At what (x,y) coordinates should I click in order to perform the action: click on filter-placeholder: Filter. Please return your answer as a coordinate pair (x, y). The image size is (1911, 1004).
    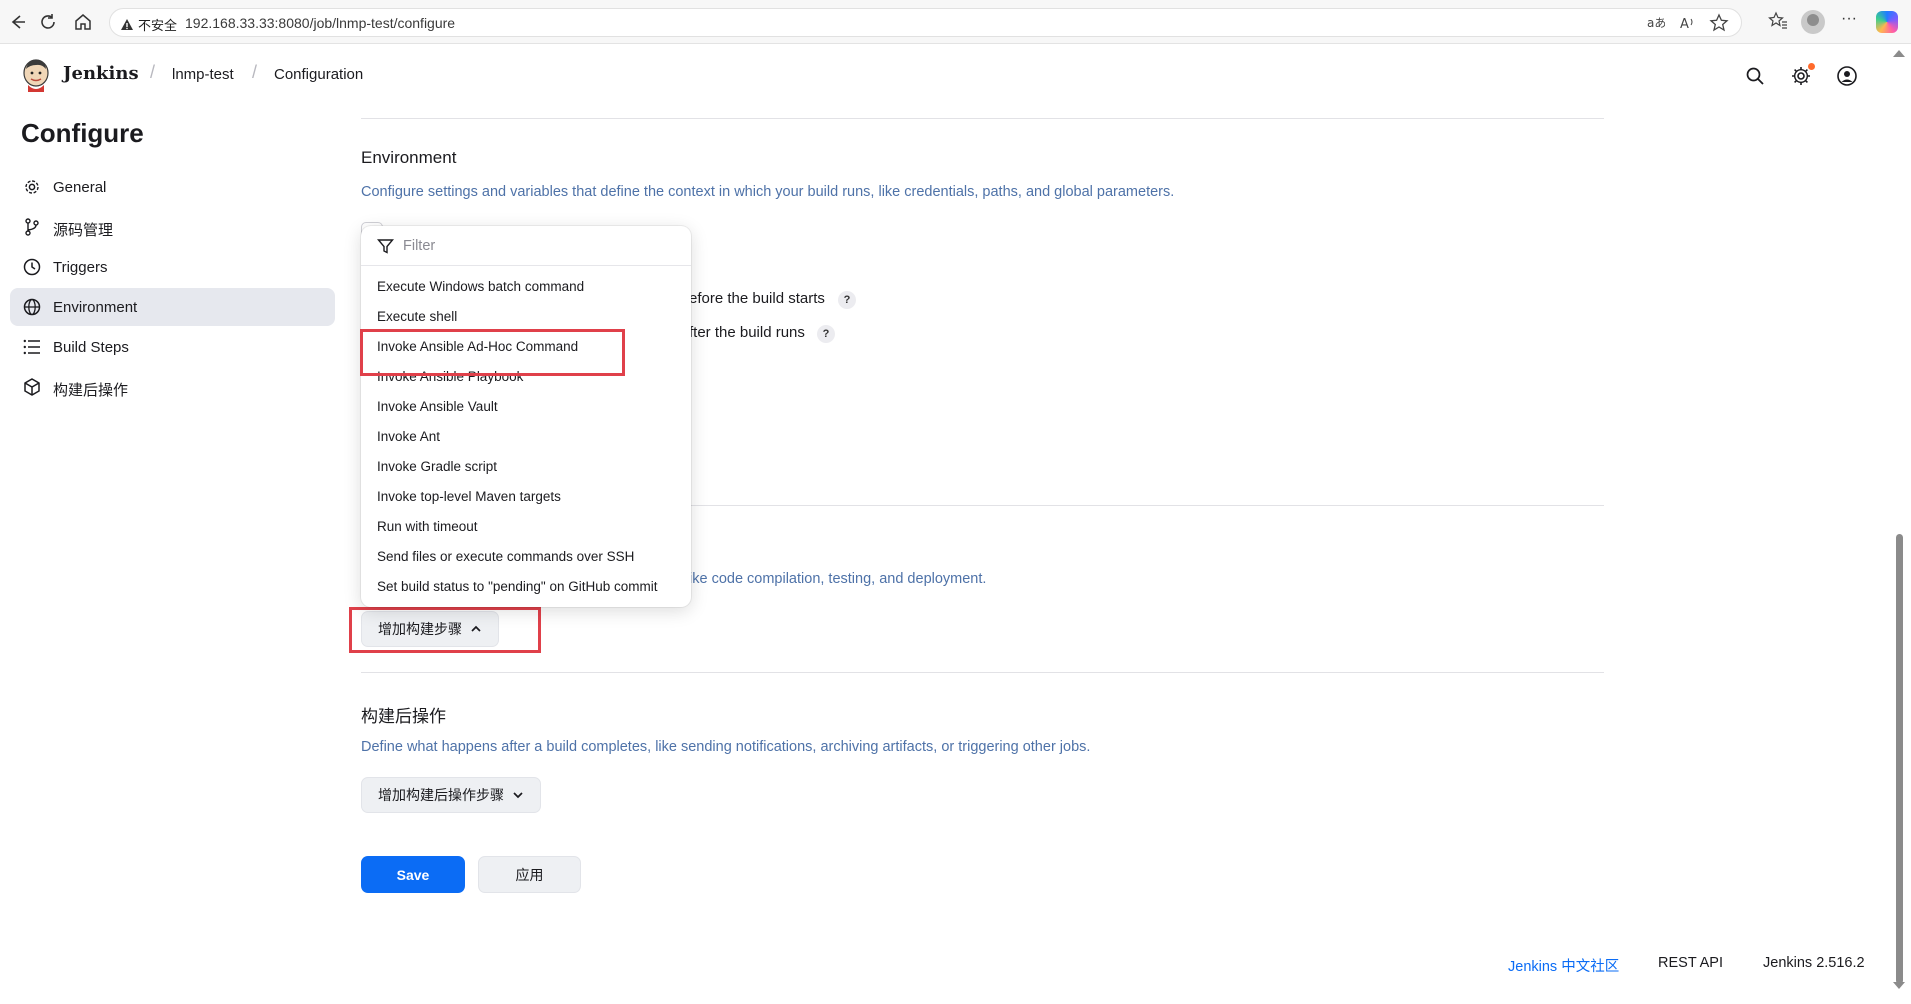
    Looking at the image, I should click on (419, 246).